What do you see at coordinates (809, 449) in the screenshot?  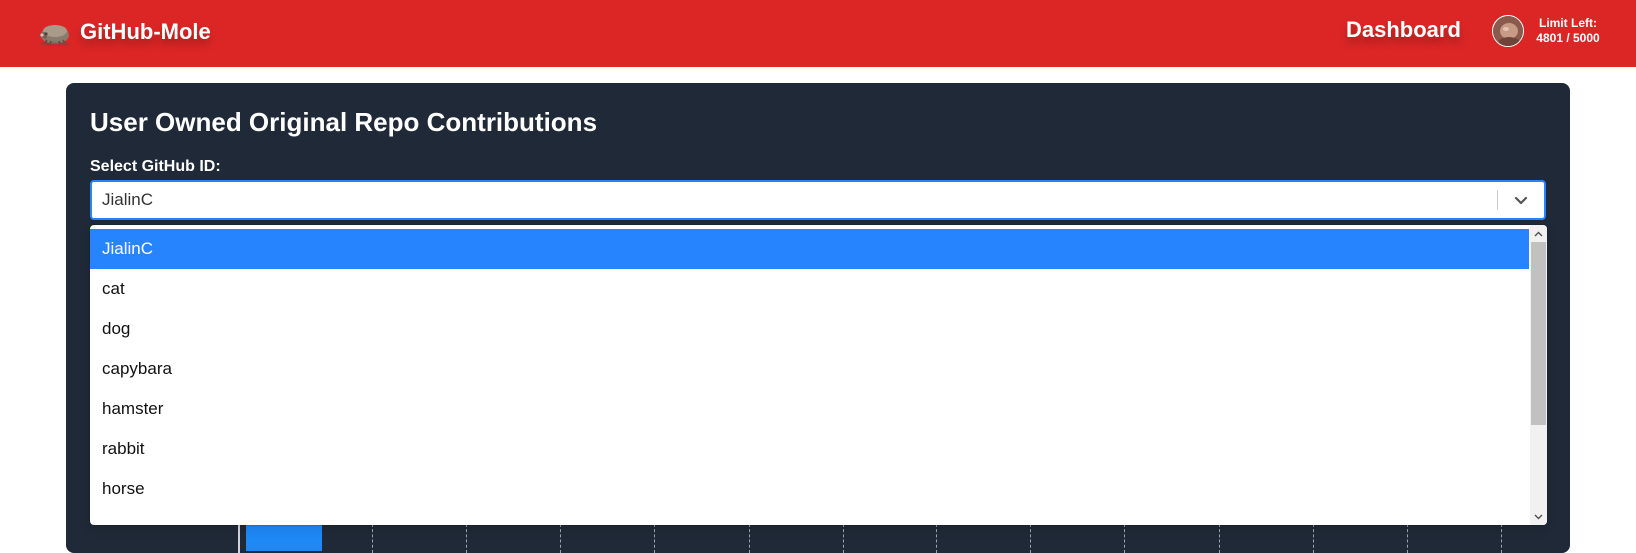 I see `dropdown-option: rabbit` at bounding box center [809, 449].